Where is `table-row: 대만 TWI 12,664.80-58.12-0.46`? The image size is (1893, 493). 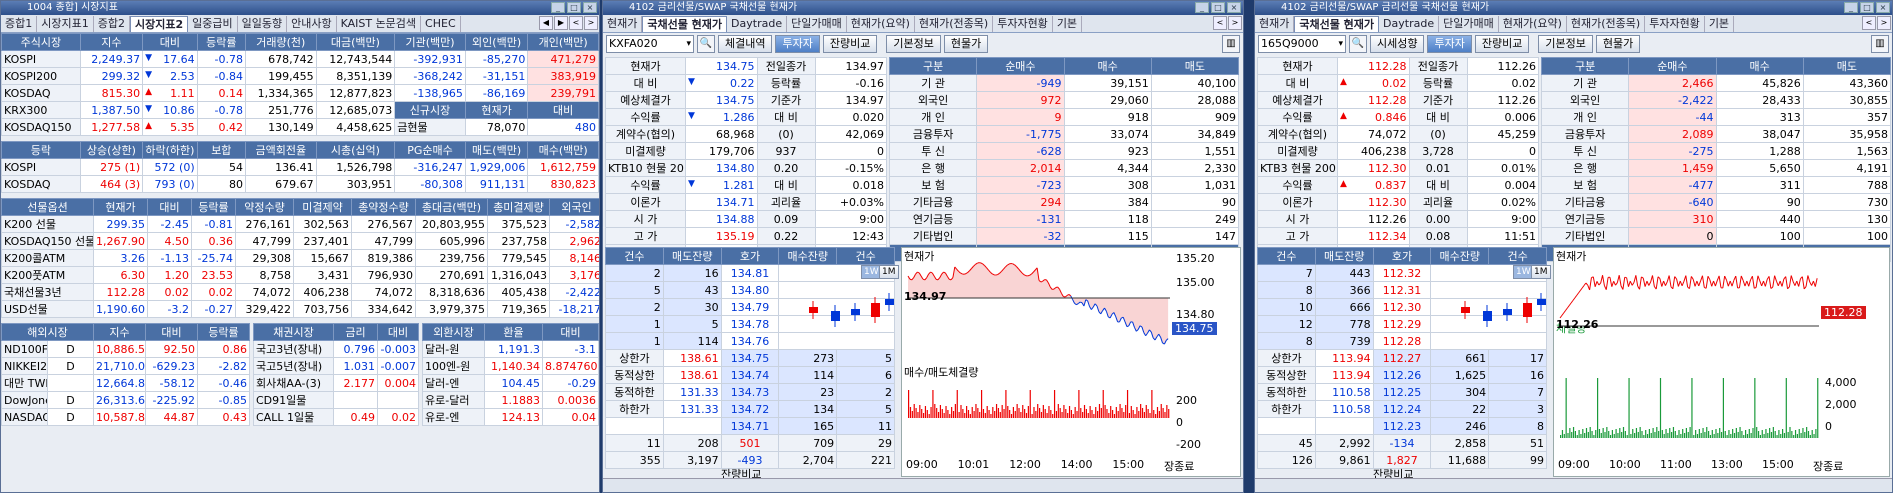 table-row: 대만 TWI 12,664.80-58.12-0.46 is located at coordinates (125, 383).